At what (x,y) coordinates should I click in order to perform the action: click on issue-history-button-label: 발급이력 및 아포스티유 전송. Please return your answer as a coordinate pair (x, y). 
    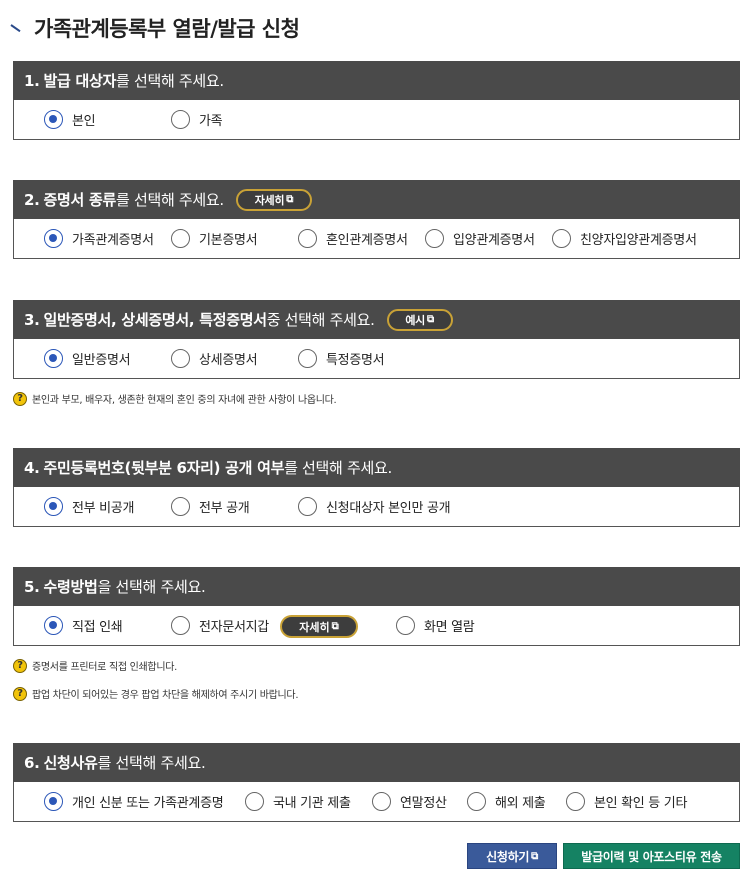
    Looking at the image, I should click on (651, 856).